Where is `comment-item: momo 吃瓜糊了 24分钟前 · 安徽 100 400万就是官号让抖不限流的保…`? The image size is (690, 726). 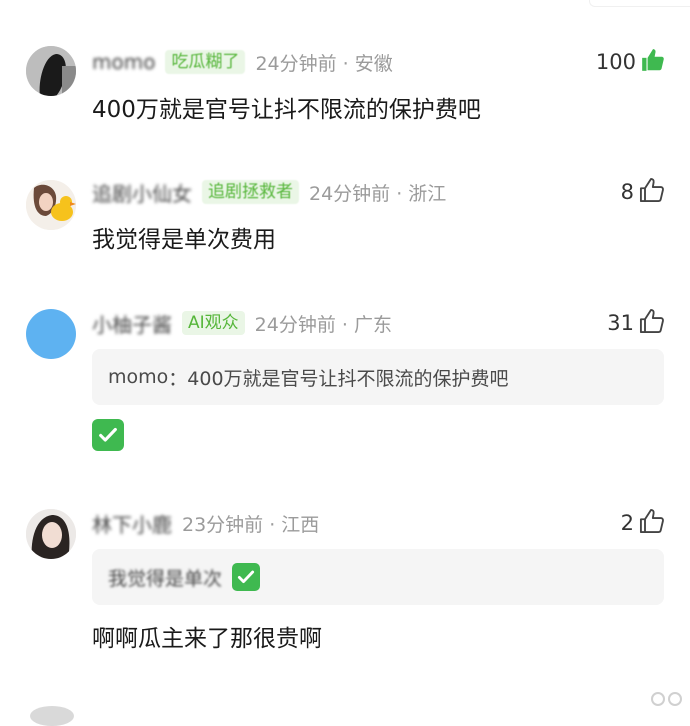
comment-item: momo 吃瓜糊了 24分钟前 · 安徽 100 400万就是官号让抖不限流的保… is located at coordinates (345, 91).